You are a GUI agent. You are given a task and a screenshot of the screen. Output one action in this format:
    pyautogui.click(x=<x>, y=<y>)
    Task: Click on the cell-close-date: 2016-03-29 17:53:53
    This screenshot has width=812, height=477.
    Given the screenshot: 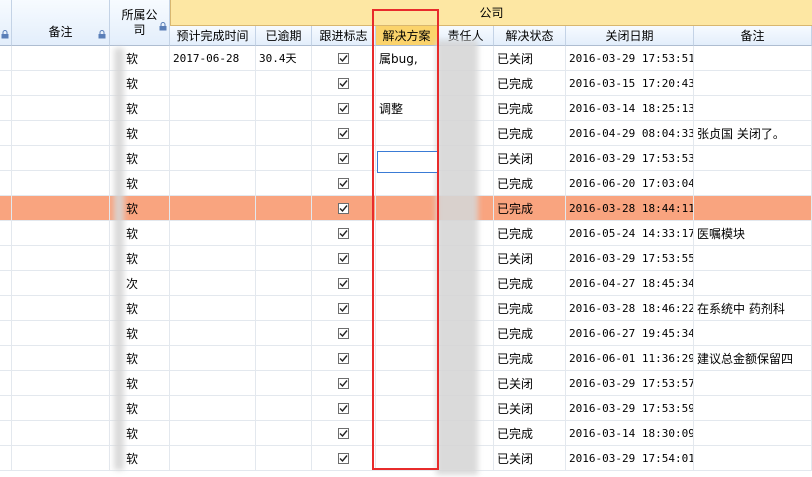 What is the action you would take?
    pyautogui.click(x=630, y=158)
    